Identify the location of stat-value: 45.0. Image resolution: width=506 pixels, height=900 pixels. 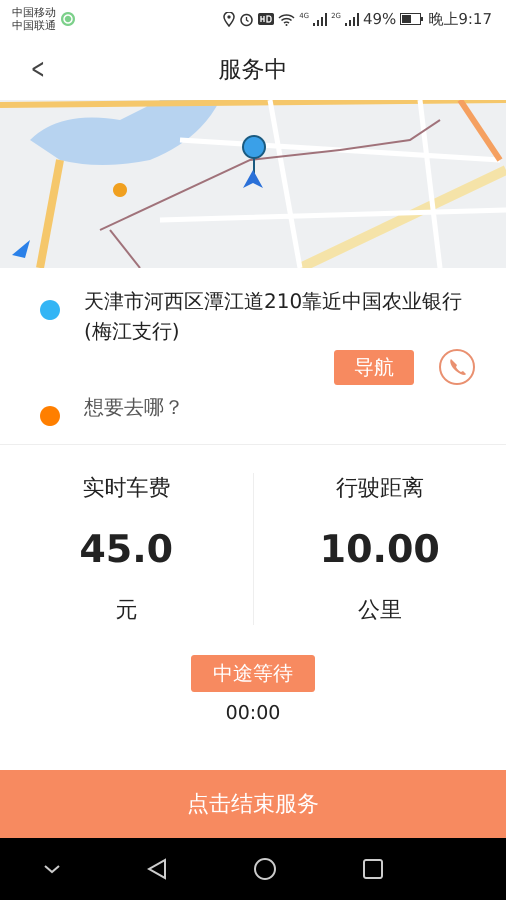
(126, 549).